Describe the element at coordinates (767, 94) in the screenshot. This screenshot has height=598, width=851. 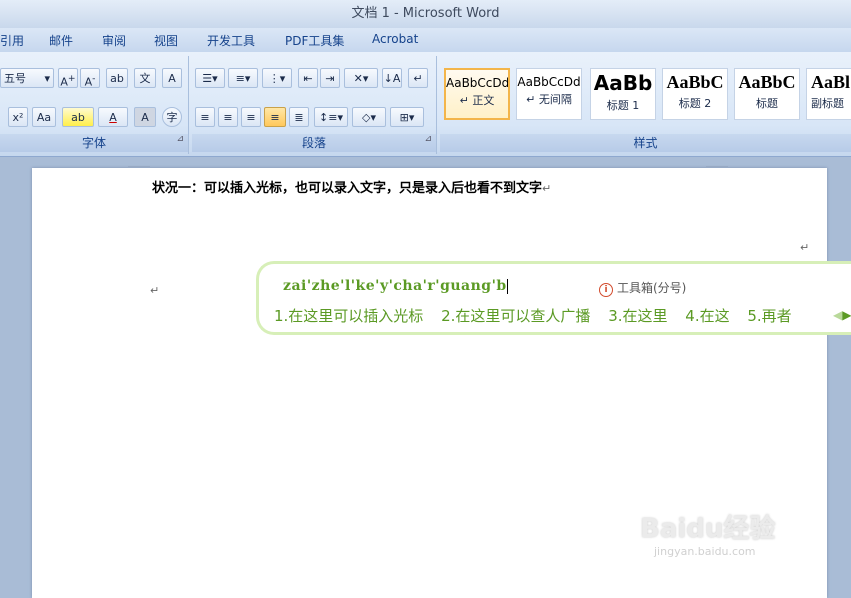
I see `style-title: AaBbC 标题` at that location.